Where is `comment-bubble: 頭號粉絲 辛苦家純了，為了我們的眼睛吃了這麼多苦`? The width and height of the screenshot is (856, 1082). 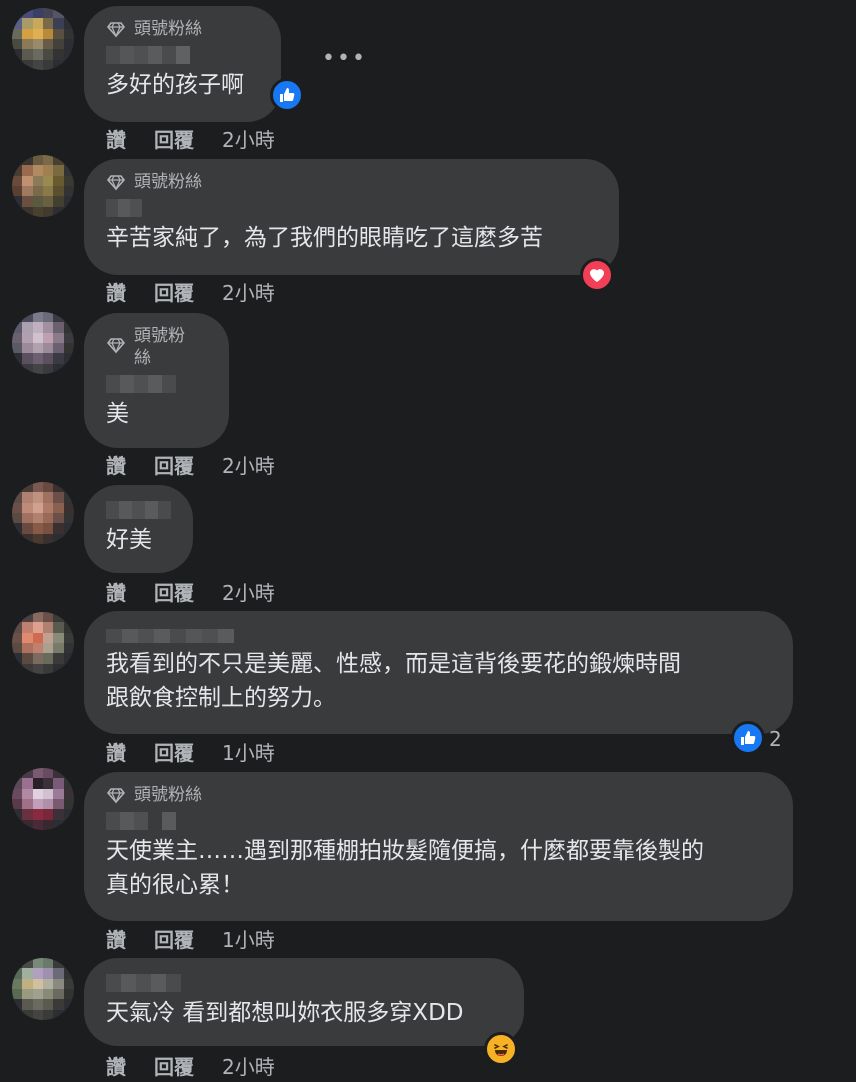 comment-bubble: 頭號粉絲 辛苦家純了，為了我們的眼睛吃了這麼多苦 is located at coordinates (351, 217).